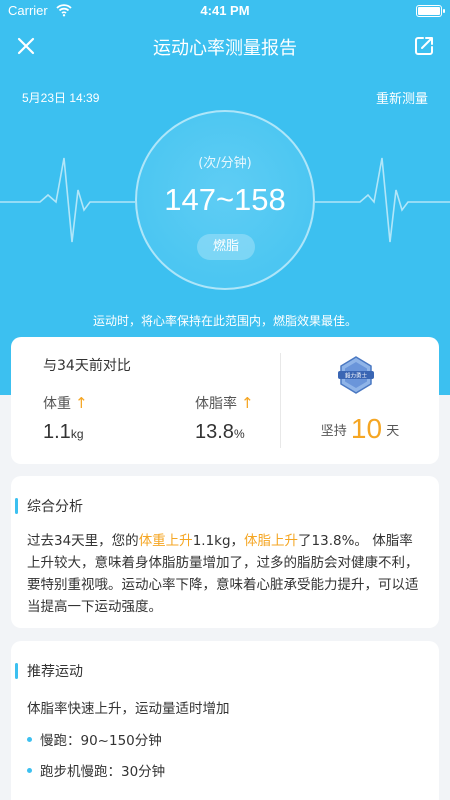 The height and width of the screenshot is (800, 450). I want to click on body-fat-value: 13.8%, so click(220, 432).